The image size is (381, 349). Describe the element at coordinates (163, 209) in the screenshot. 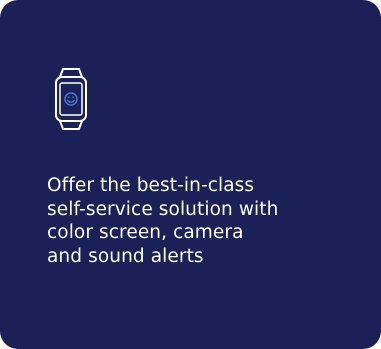

I see `description-line: self-service solution with` at that location.